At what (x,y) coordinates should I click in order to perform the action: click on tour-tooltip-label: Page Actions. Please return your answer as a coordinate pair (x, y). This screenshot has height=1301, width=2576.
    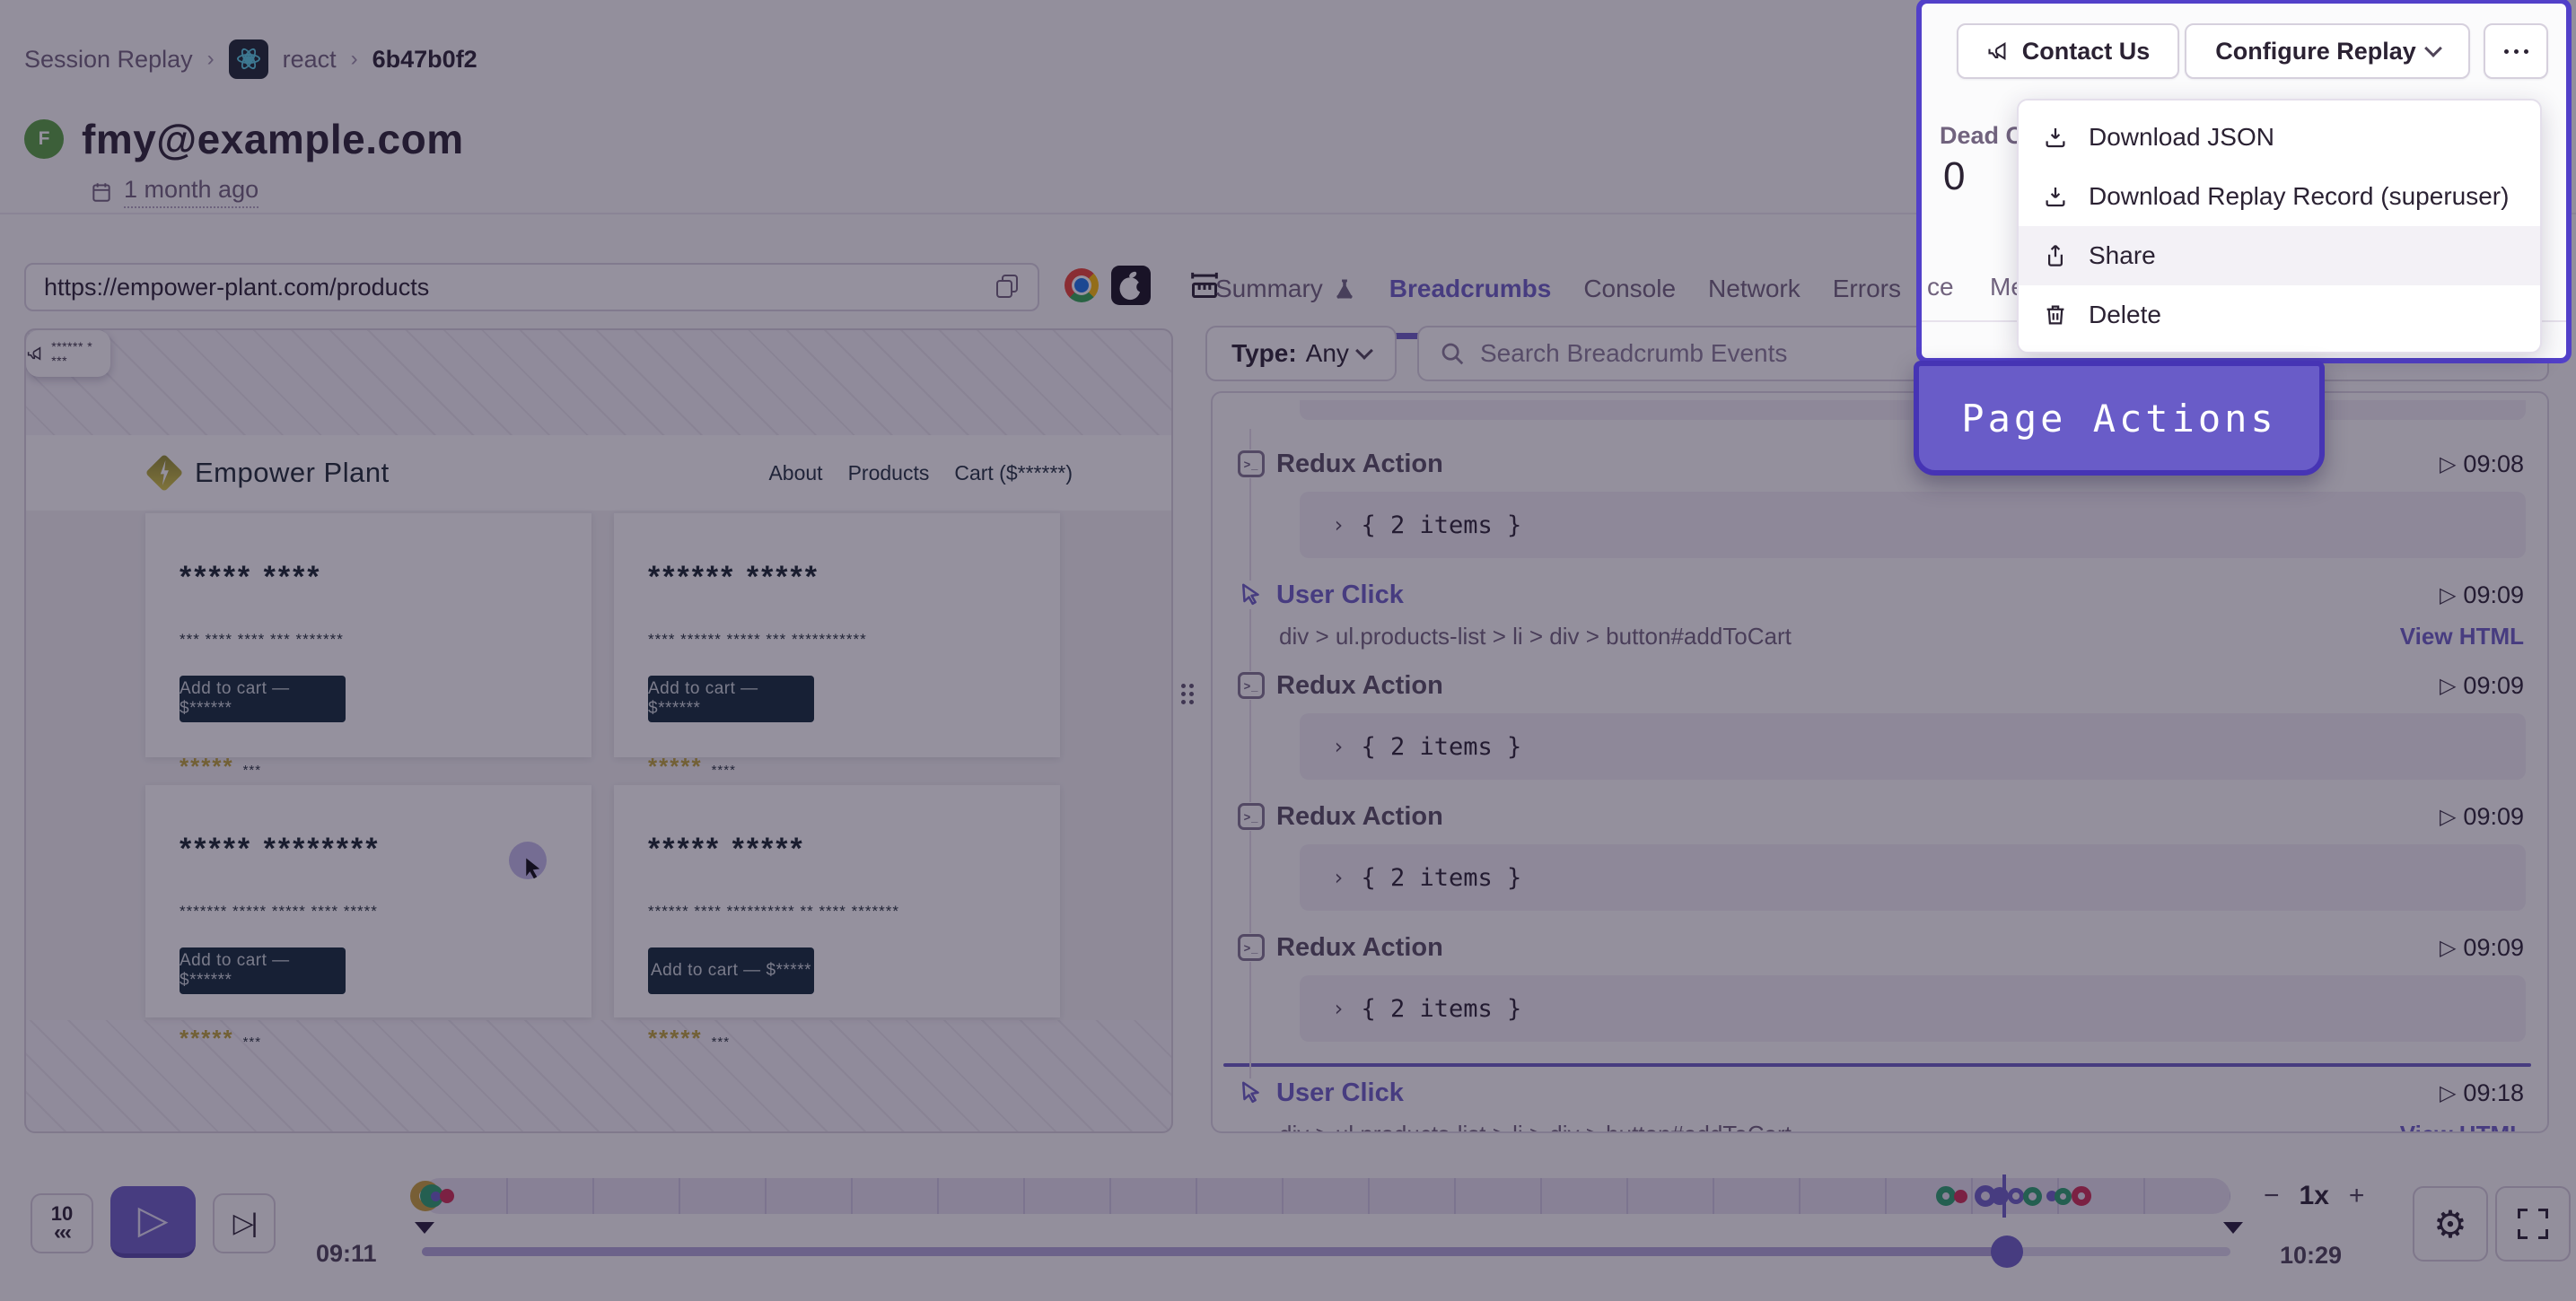
    Looking at the image, I should click on (2119, 418).